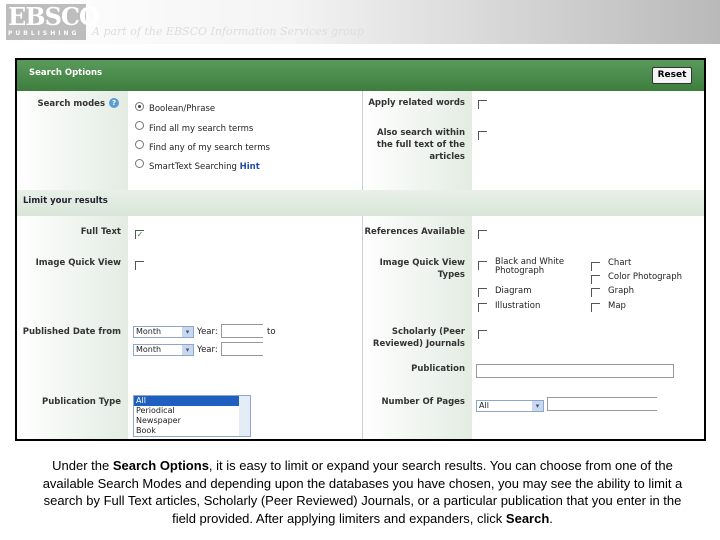 This screenshot has height=540, width=720. What do you see at coordinates (422, 269) in the screenshot?
I see `iqv-types-label: Image Quick View Types` at bounding box center [422, 269].